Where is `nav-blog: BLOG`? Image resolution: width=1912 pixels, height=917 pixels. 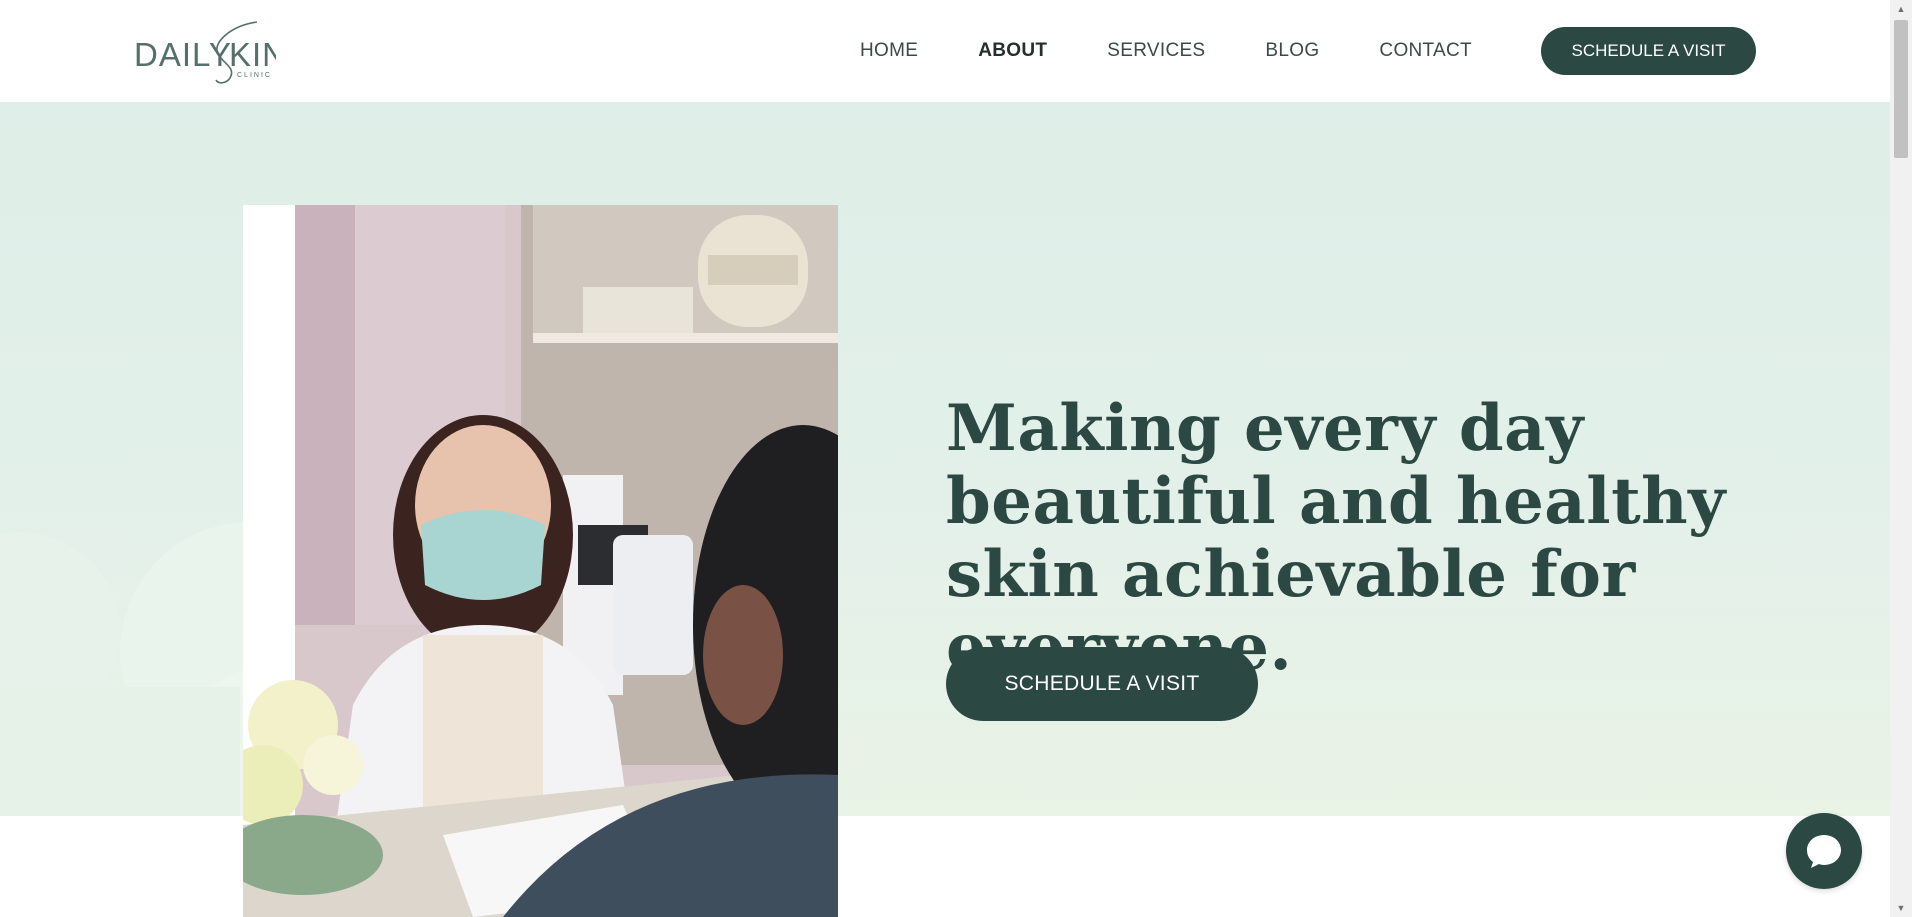
nav-blog: BLOG is located at coordinates (1292, 51).